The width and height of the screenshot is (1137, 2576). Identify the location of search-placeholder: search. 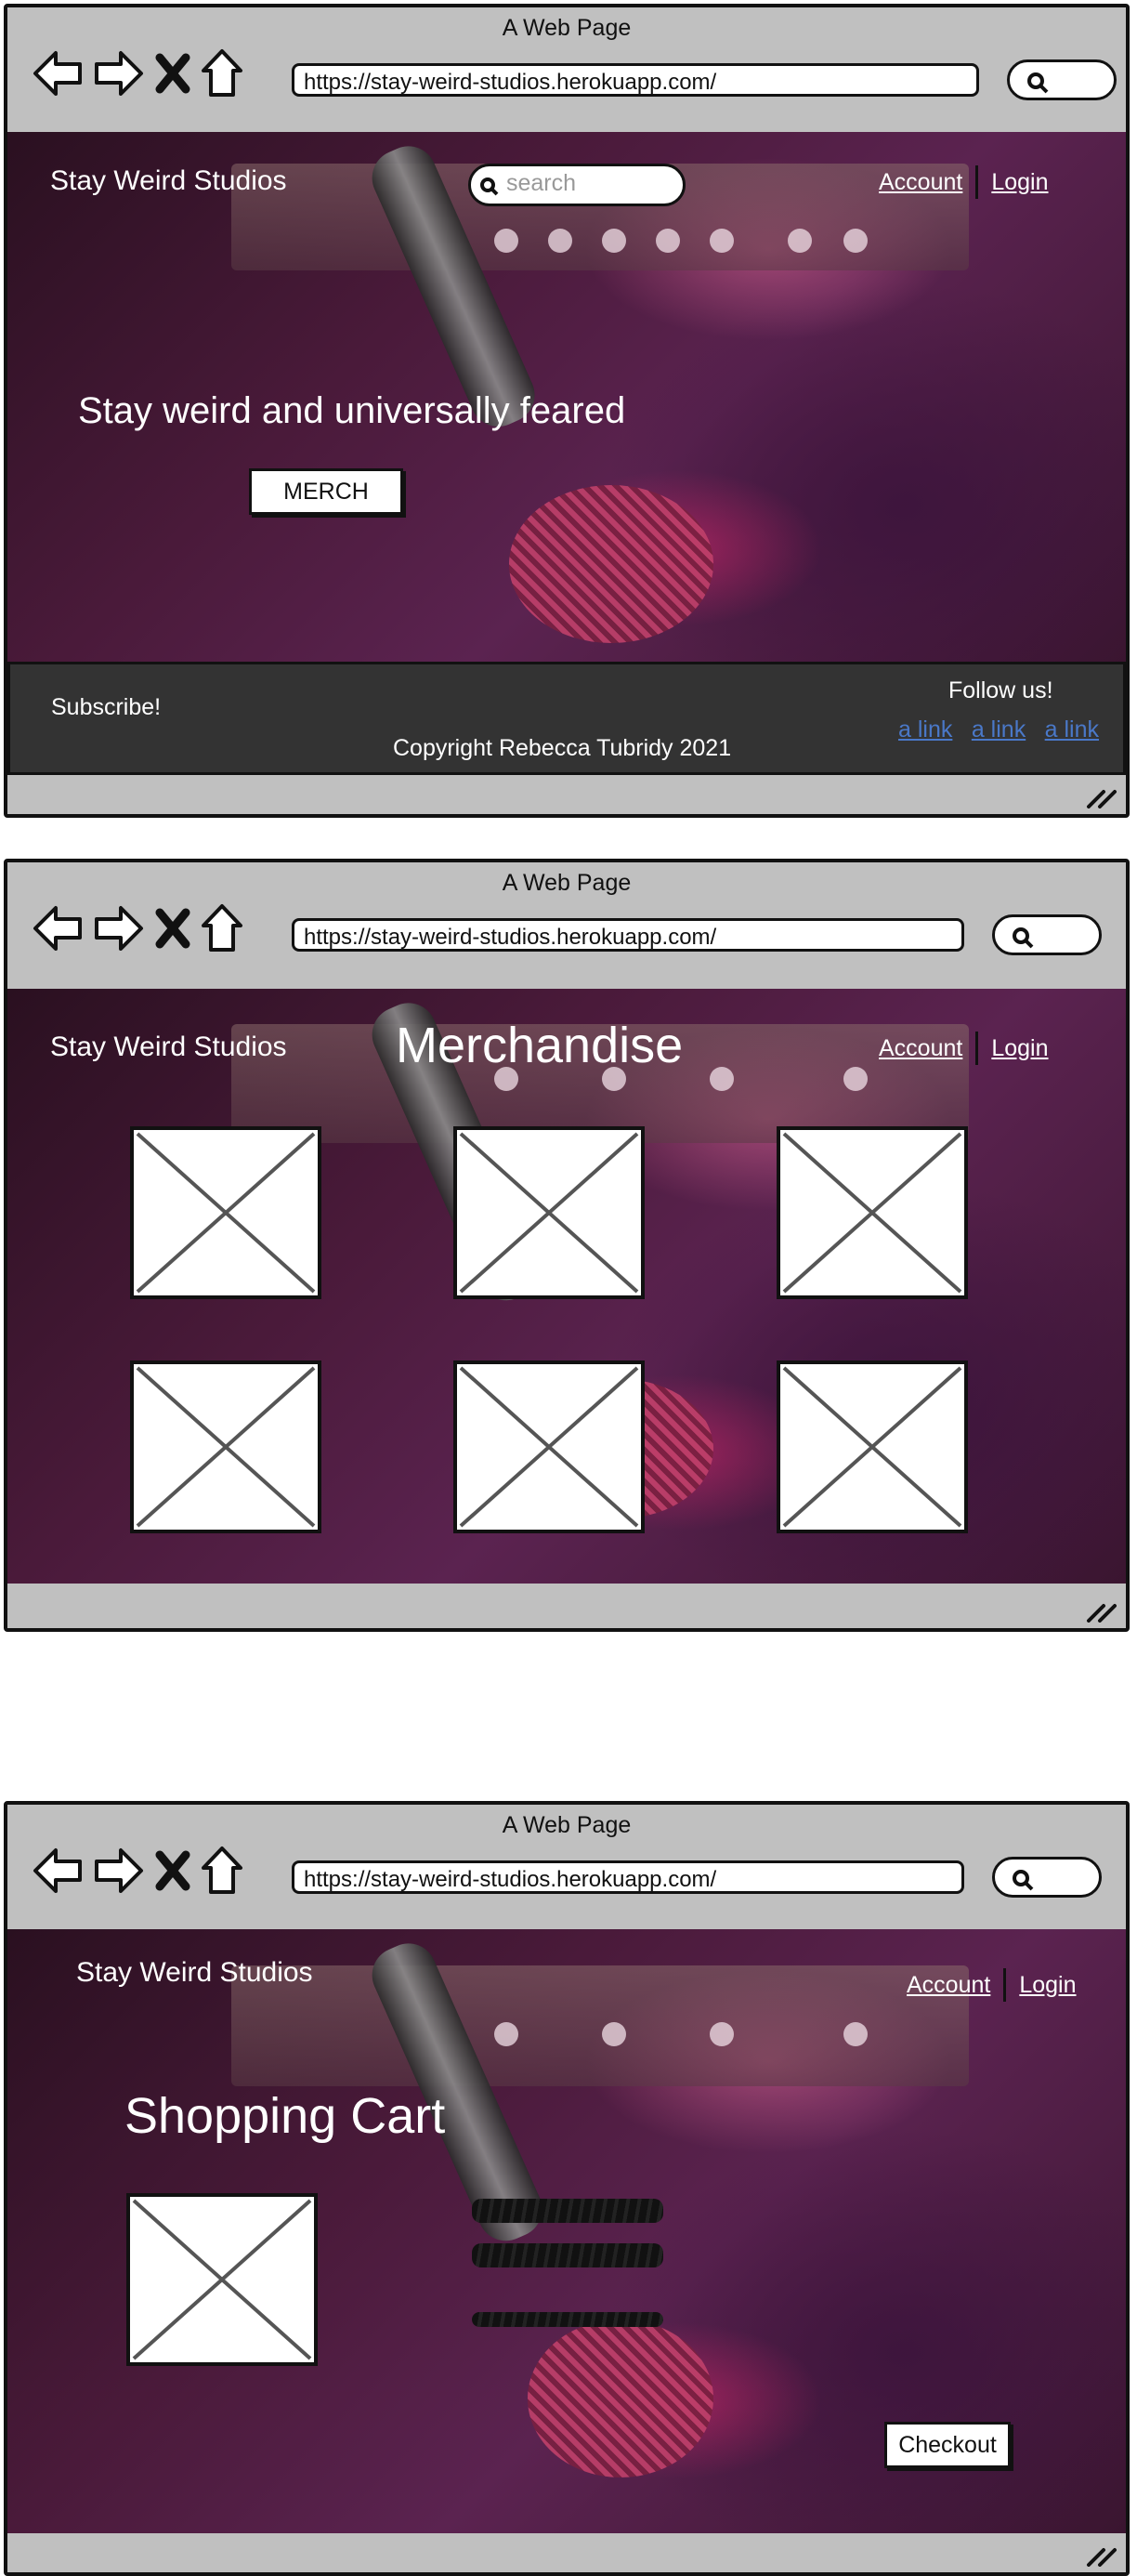
(542, 183).